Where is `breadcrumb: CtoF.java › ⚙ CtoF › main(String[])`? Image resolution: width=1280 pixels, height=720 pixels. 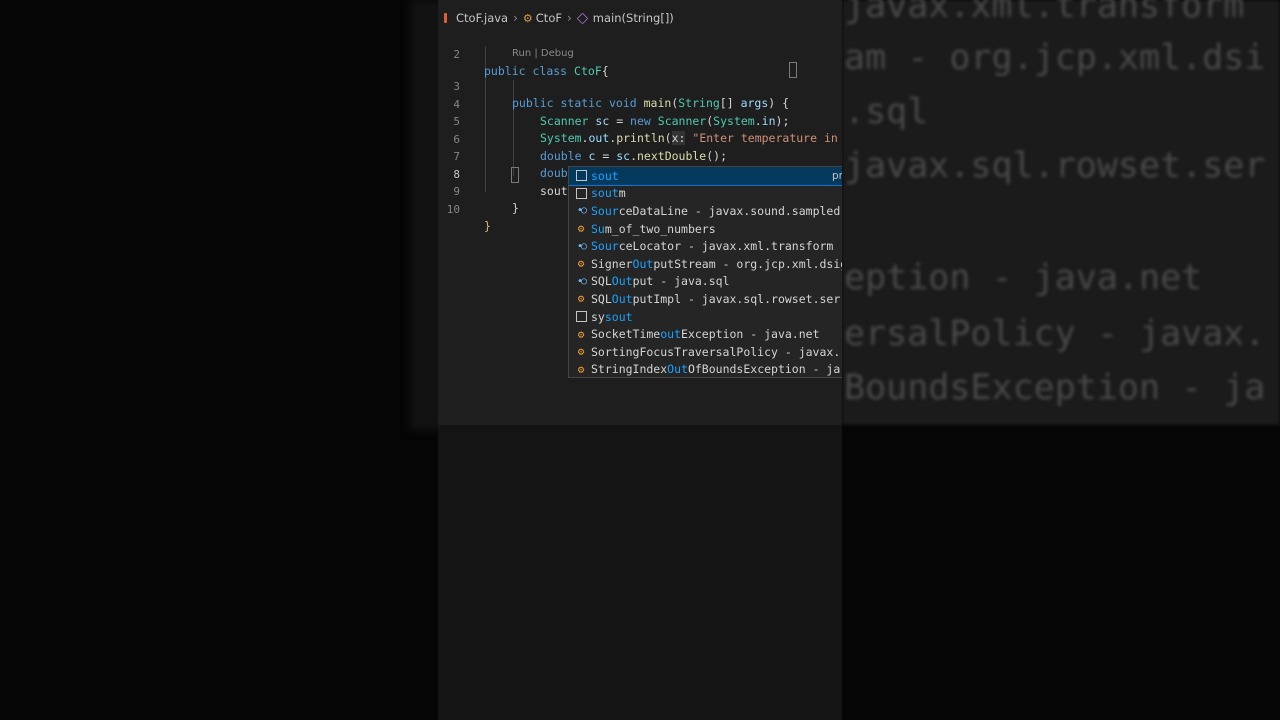
breadcrumb: CtoF.java › ⚙ CtoF › main(String[]) is located at coordinates (556, 18).